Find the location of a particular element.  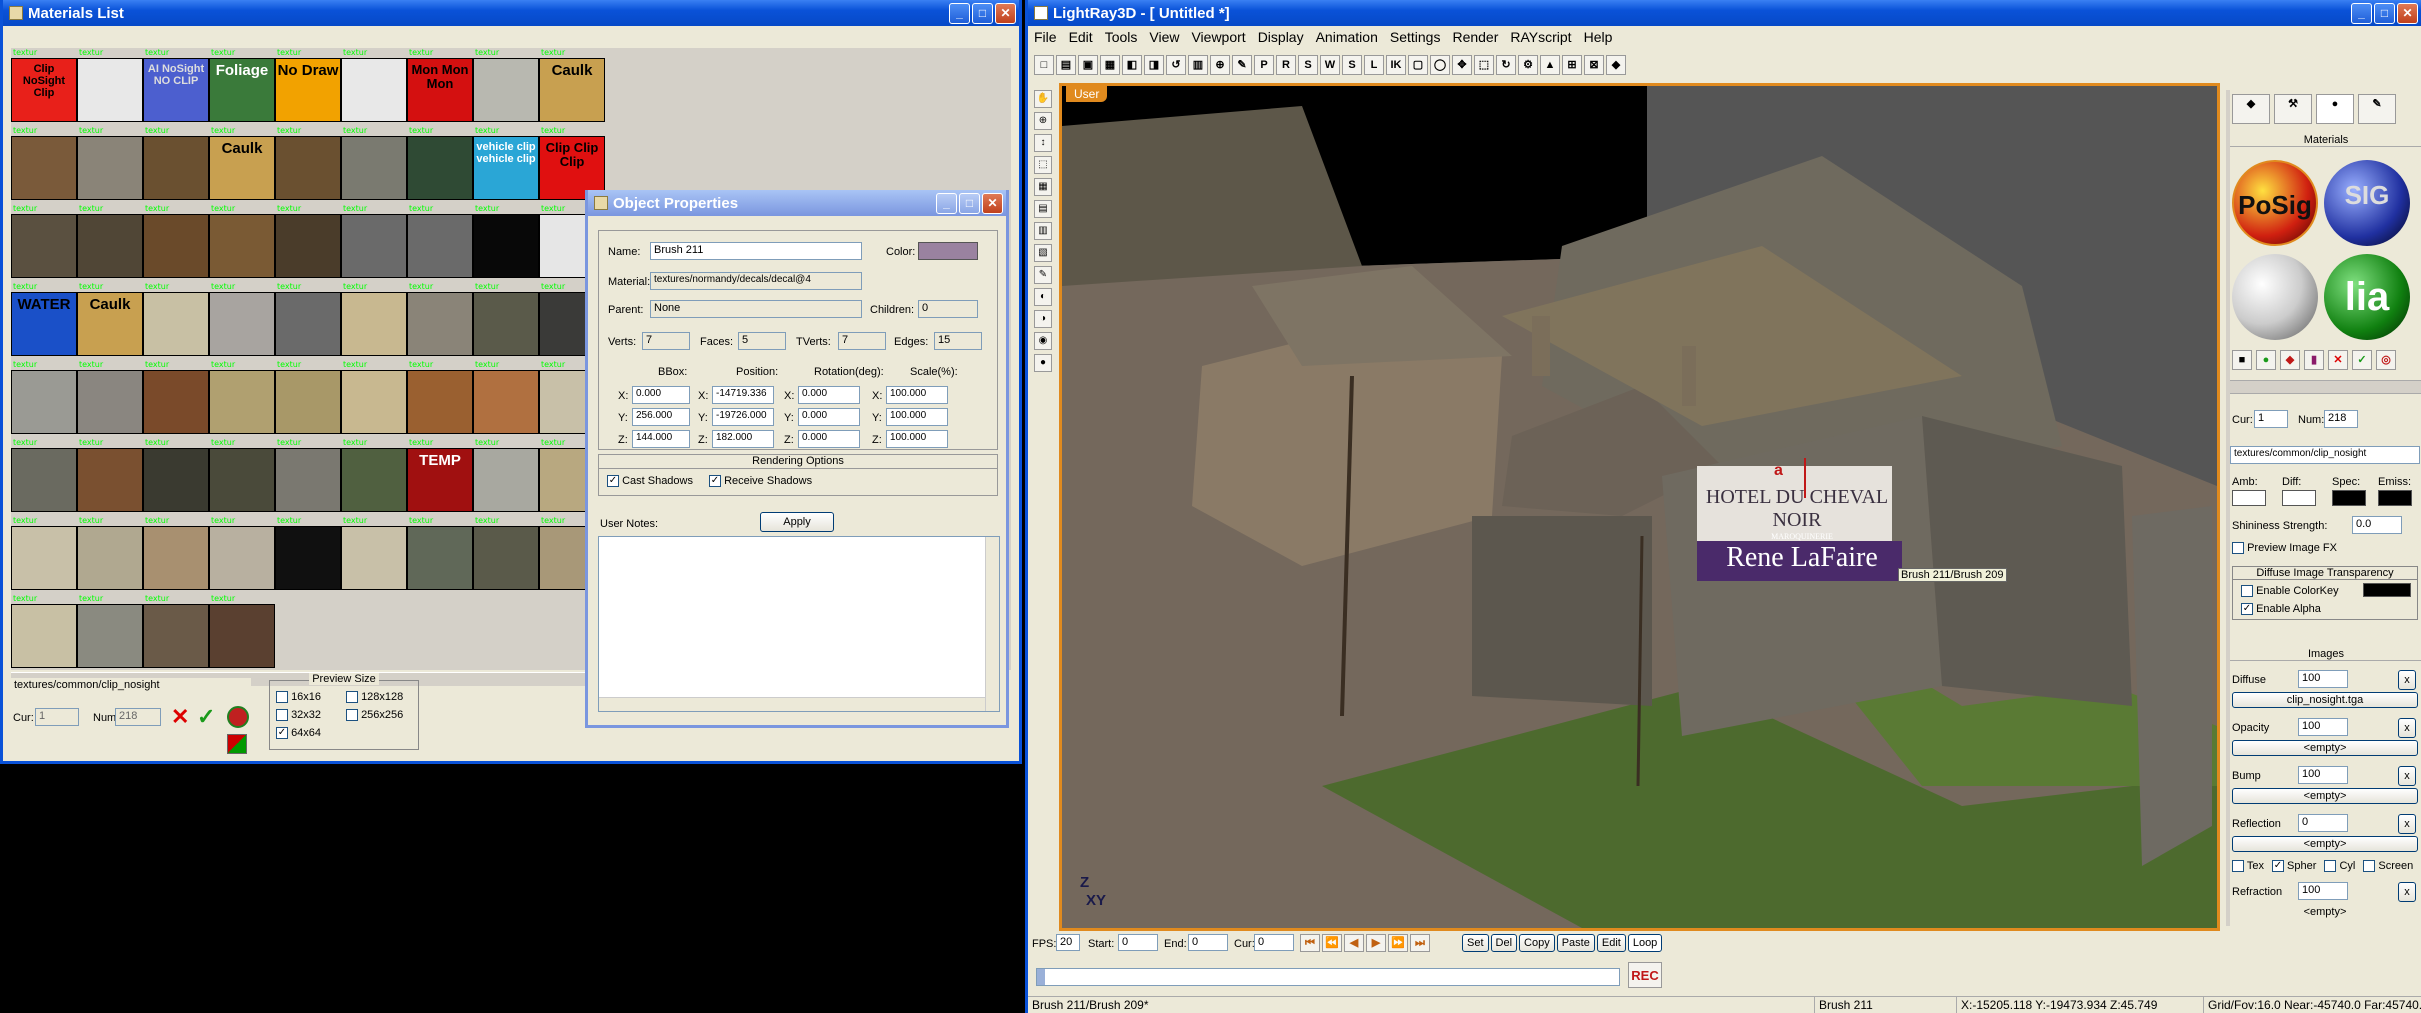

tab-objects-icon: ◆ is located at coordinates (2251, 109).